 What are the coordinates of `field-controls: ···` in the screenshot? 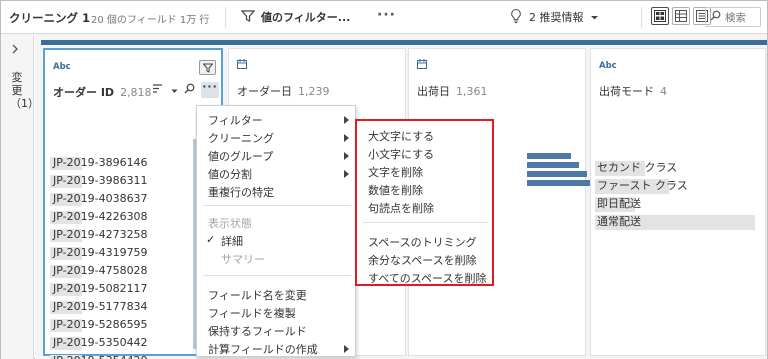 It's located at (186, 89).